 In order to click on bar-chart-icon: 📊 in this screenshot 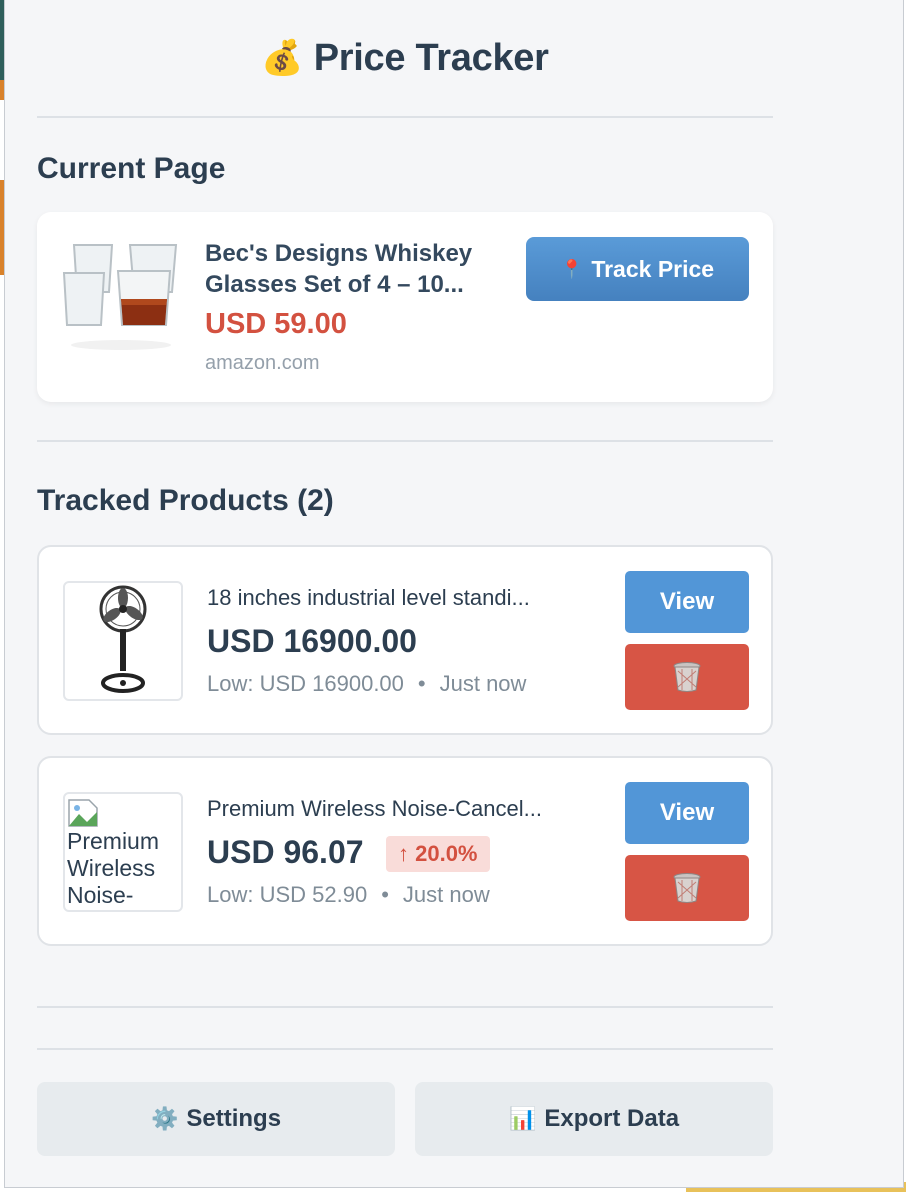, I will do `click(522, 1118)`.